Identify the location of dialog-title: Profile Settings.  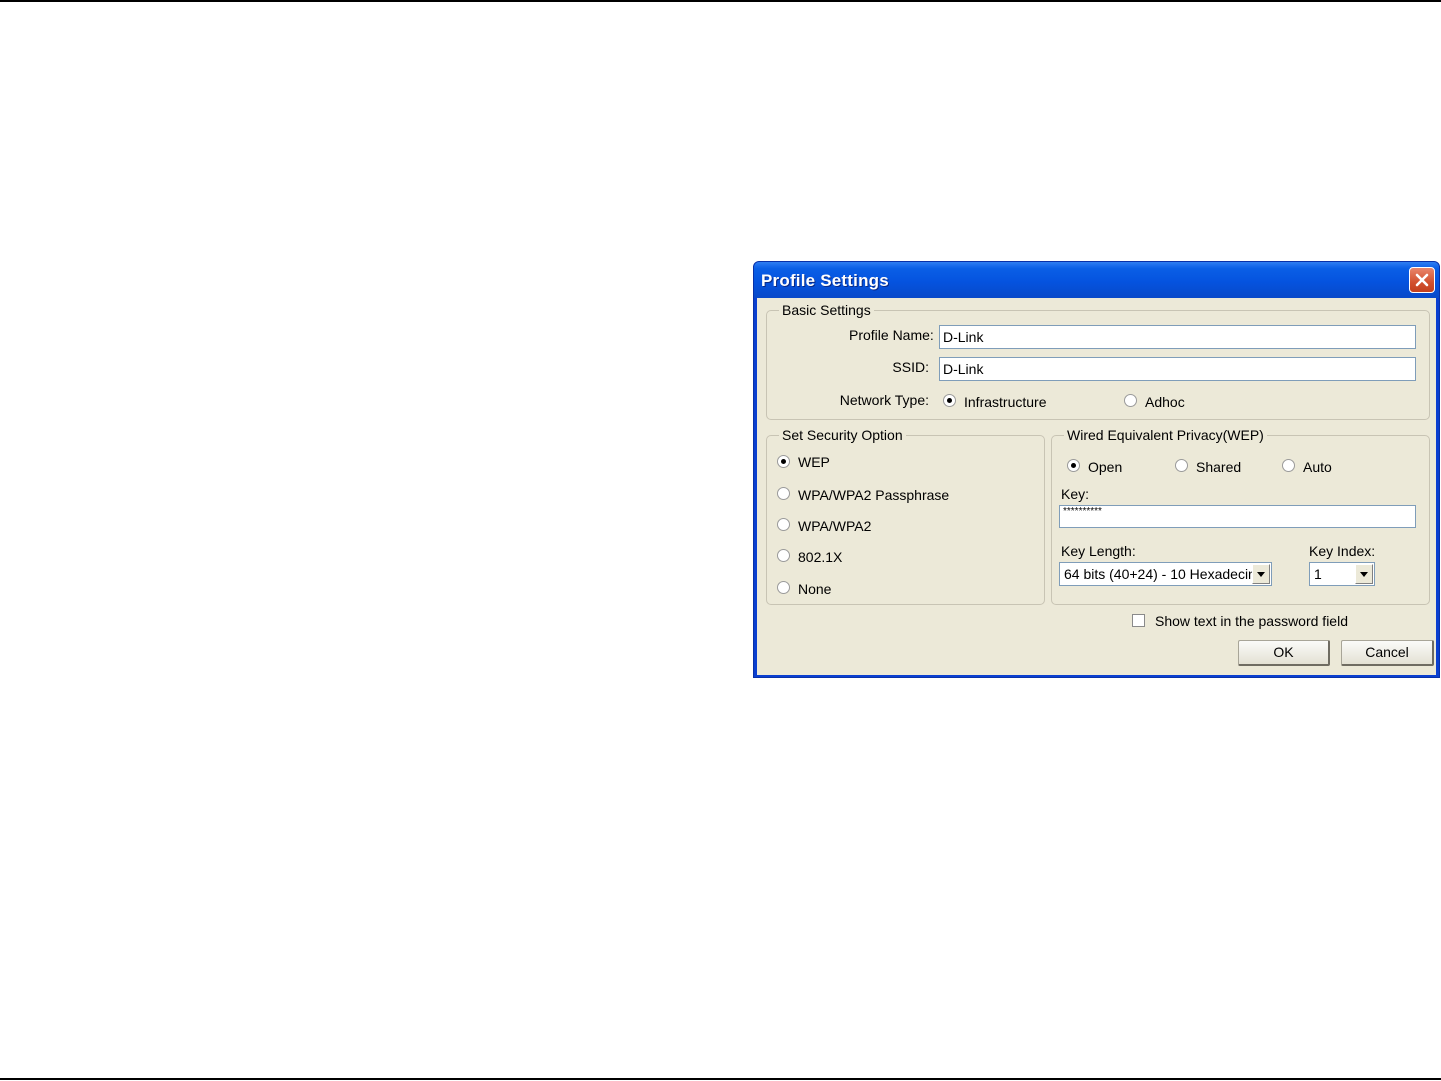
(825, 280).